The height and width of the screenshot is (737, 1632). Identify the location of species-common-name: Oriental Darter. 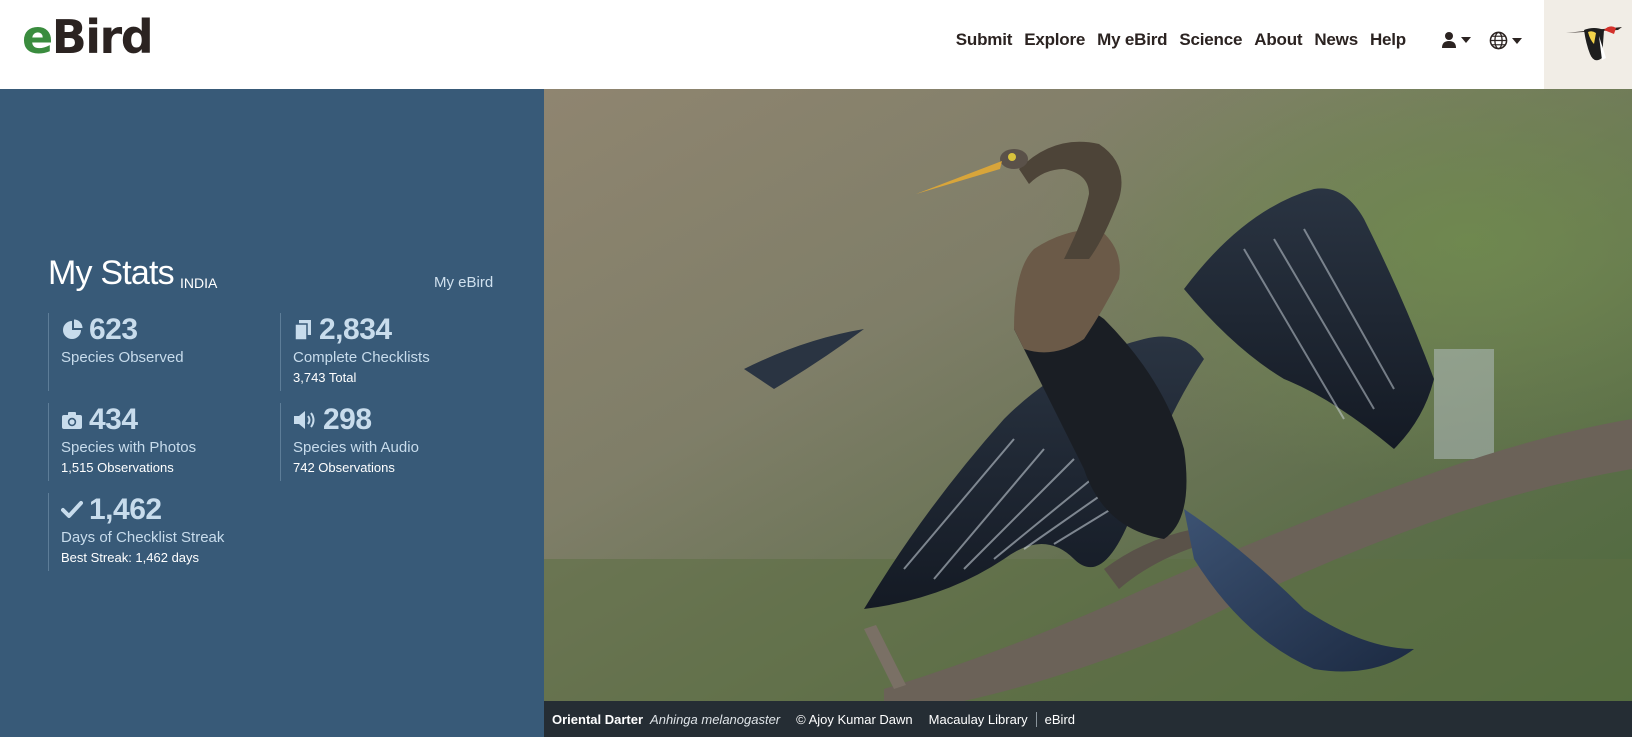
(597, 719).